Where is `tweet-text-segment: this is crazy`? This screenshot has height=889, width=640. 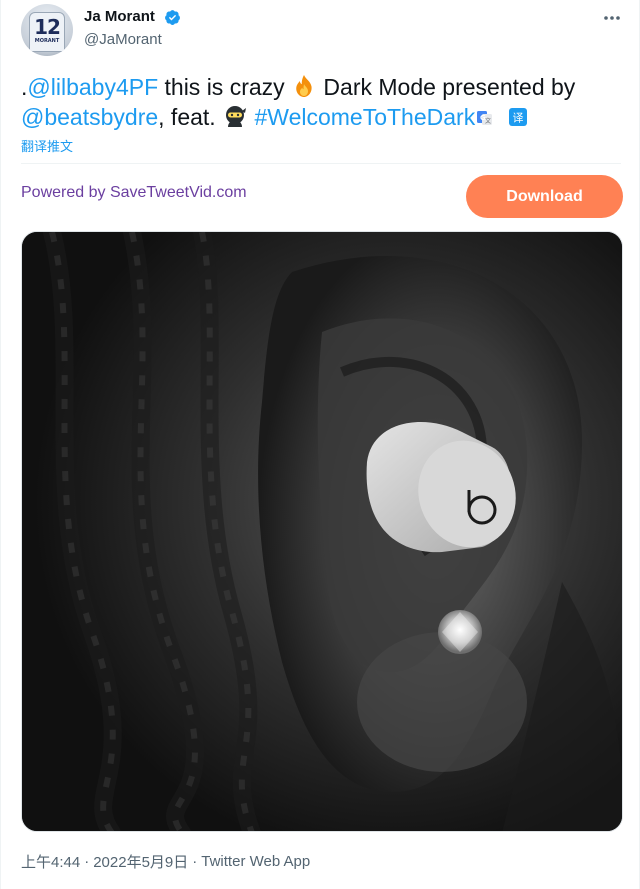 tweet-text-segment: this is crazy is located at coordinates (225, 87).